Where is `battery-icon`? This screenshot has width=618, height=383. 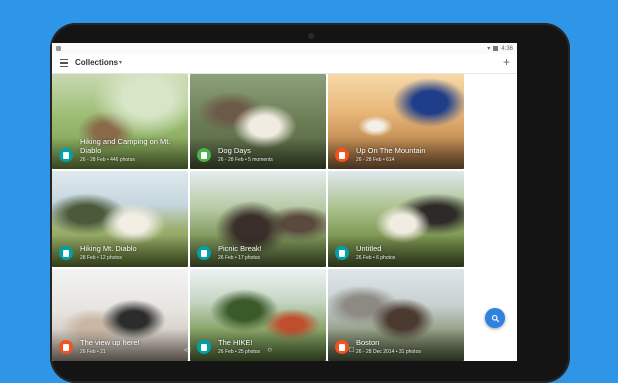
battery-icon is located at coordinates (496, 48).